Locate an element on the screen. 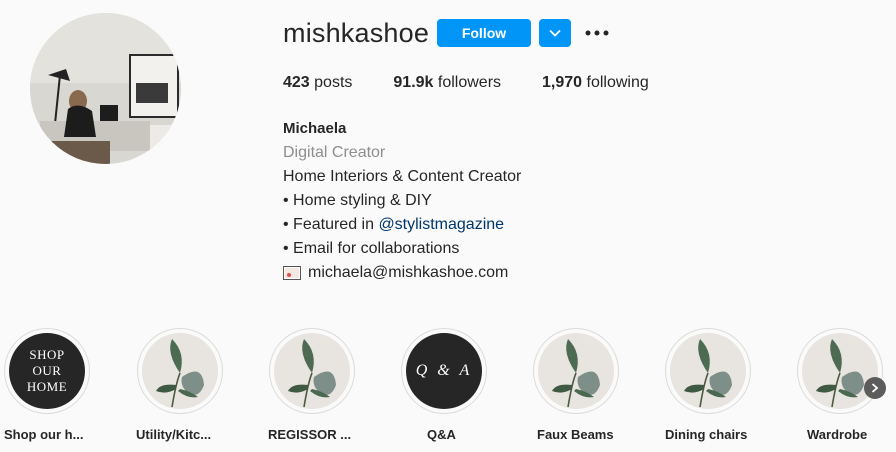 Image resolution: width=896 pixels, height=452 pixels. chevron-down-icon is located at coordinates (555, 33).